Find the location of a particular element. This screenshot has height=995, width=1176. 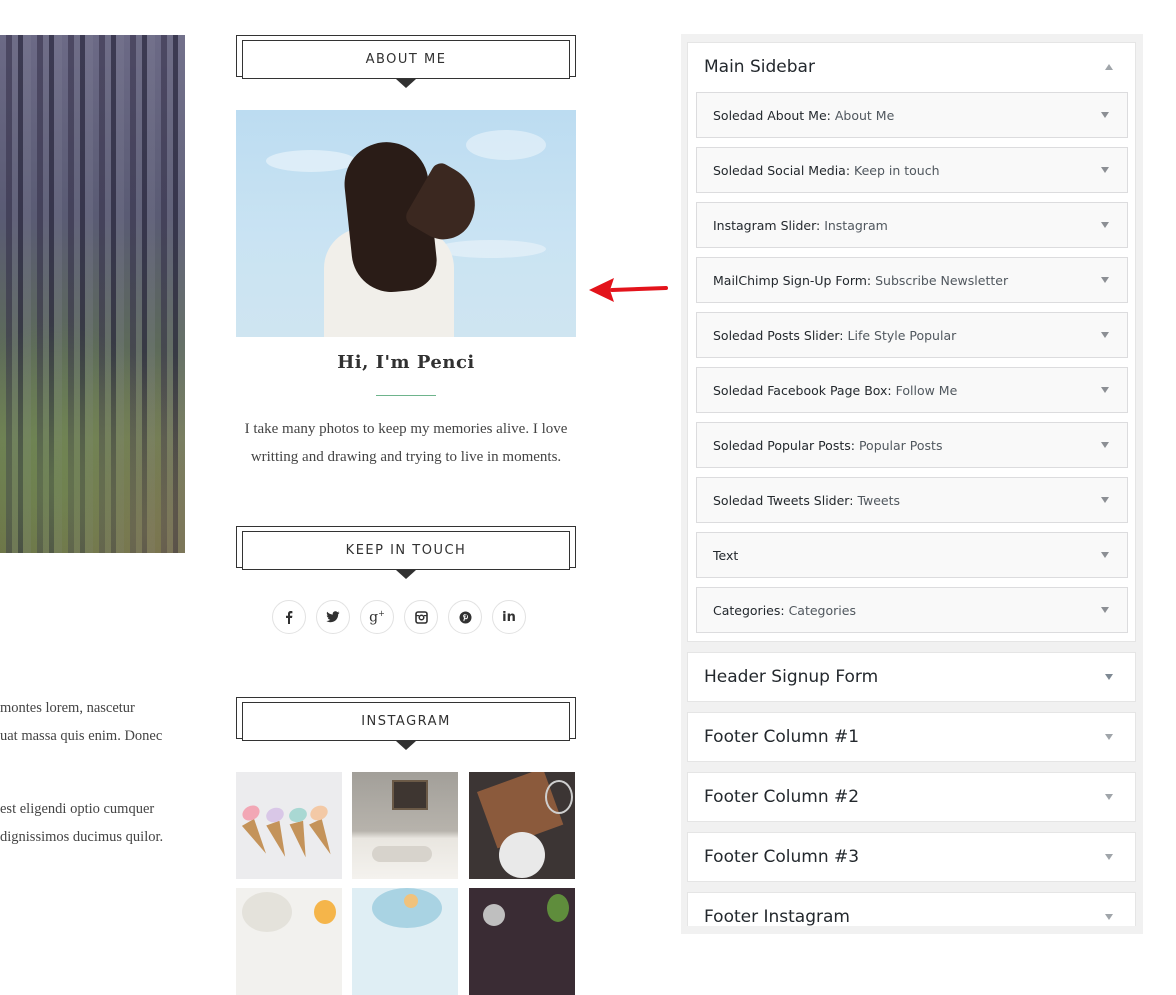

widget-area-header-signup: Header Signup Form is located at coordinates (911, 677).